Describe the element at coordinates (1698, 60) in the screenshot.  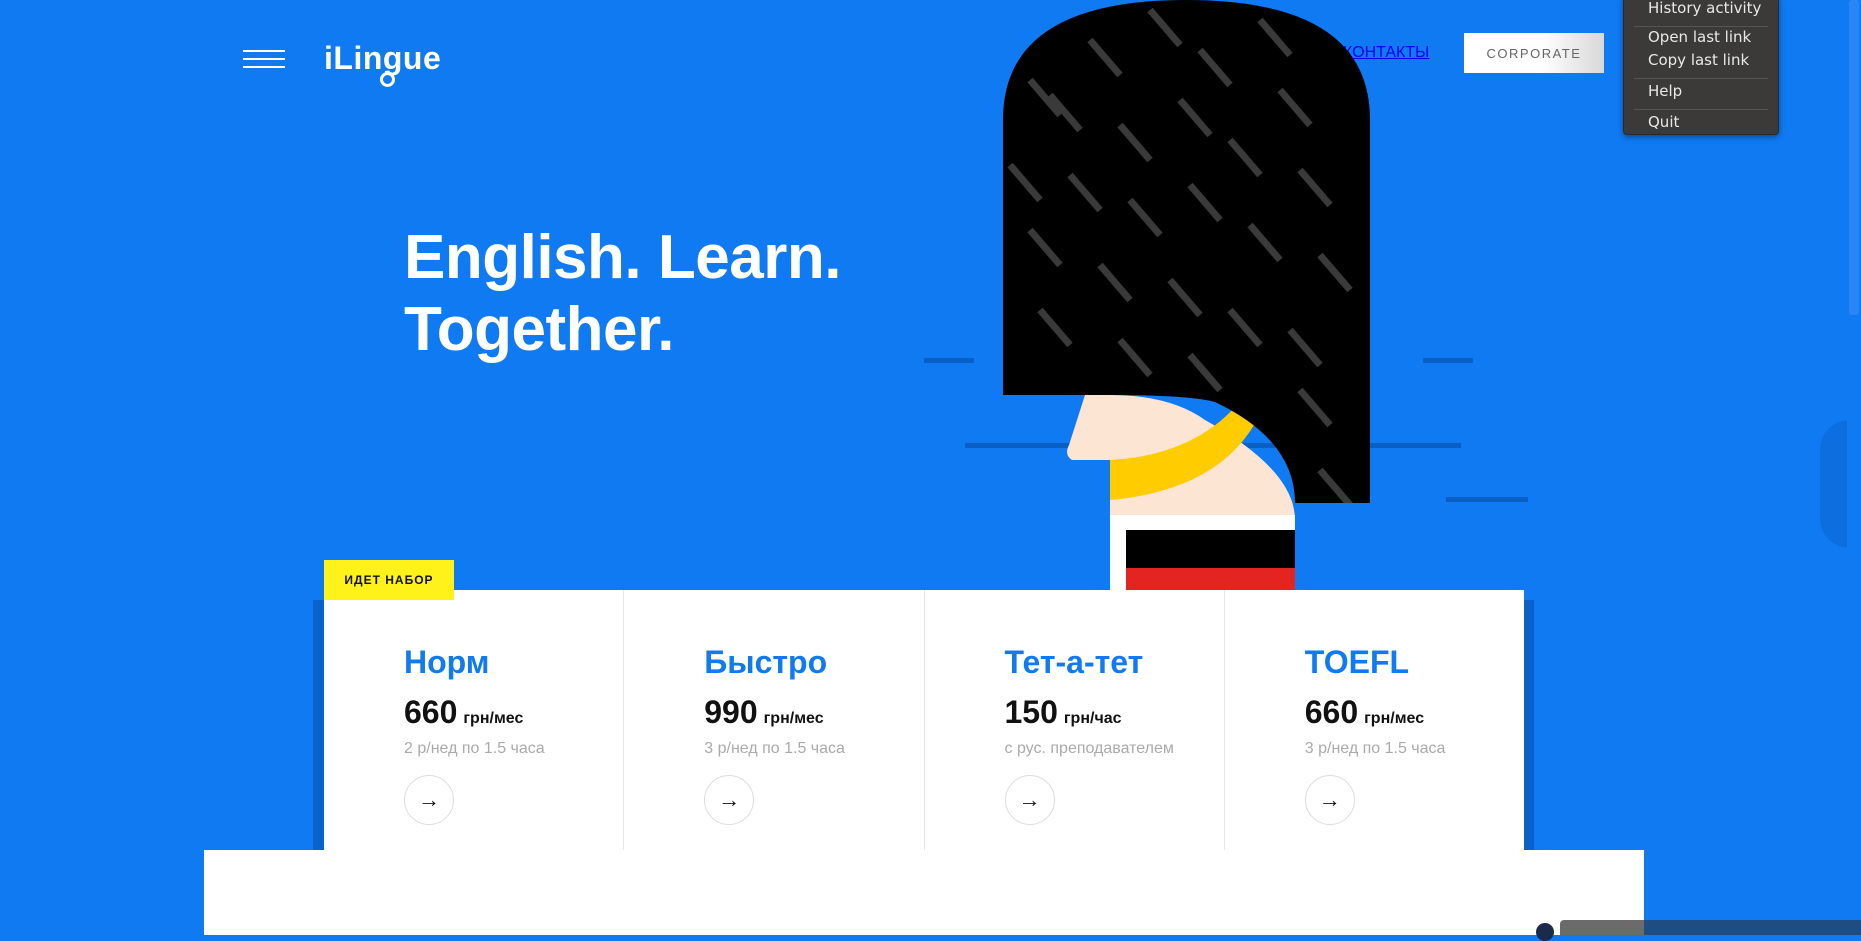
I see `menu-item-copy-last-link: Copy last link` at that location.